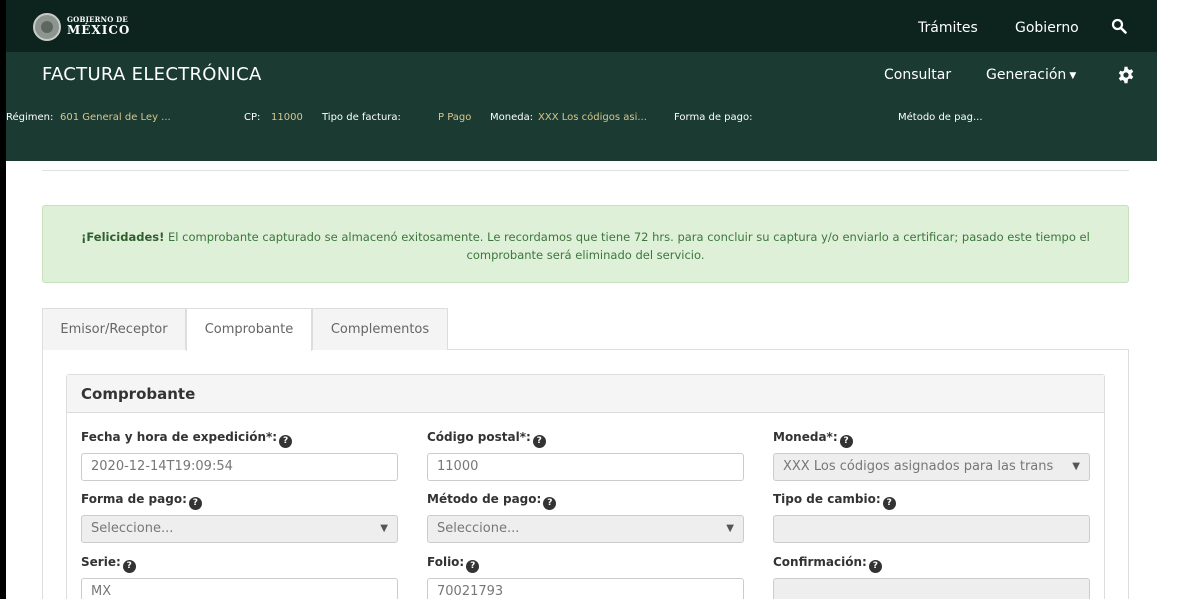  I want to click on serie-field-label: Serie:?, so click(108, 564).